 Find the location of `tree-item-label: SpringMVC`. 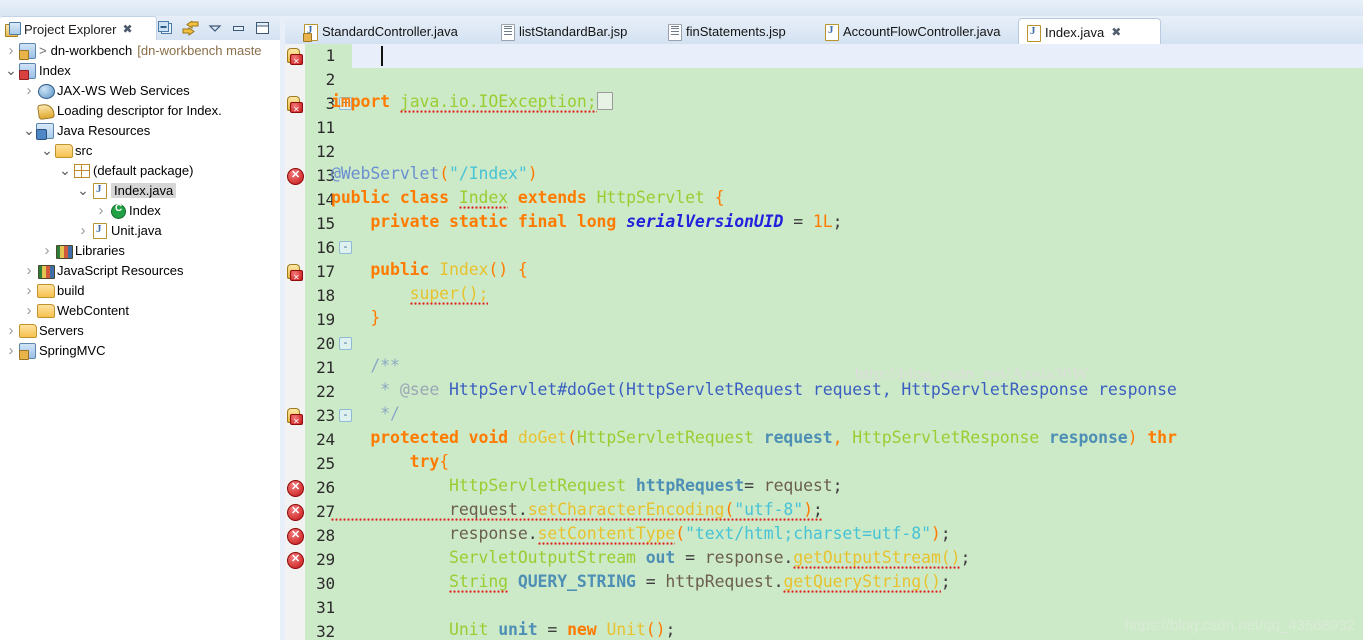

tree-item-label: SpringMVC is located at coordinates (72, 350).